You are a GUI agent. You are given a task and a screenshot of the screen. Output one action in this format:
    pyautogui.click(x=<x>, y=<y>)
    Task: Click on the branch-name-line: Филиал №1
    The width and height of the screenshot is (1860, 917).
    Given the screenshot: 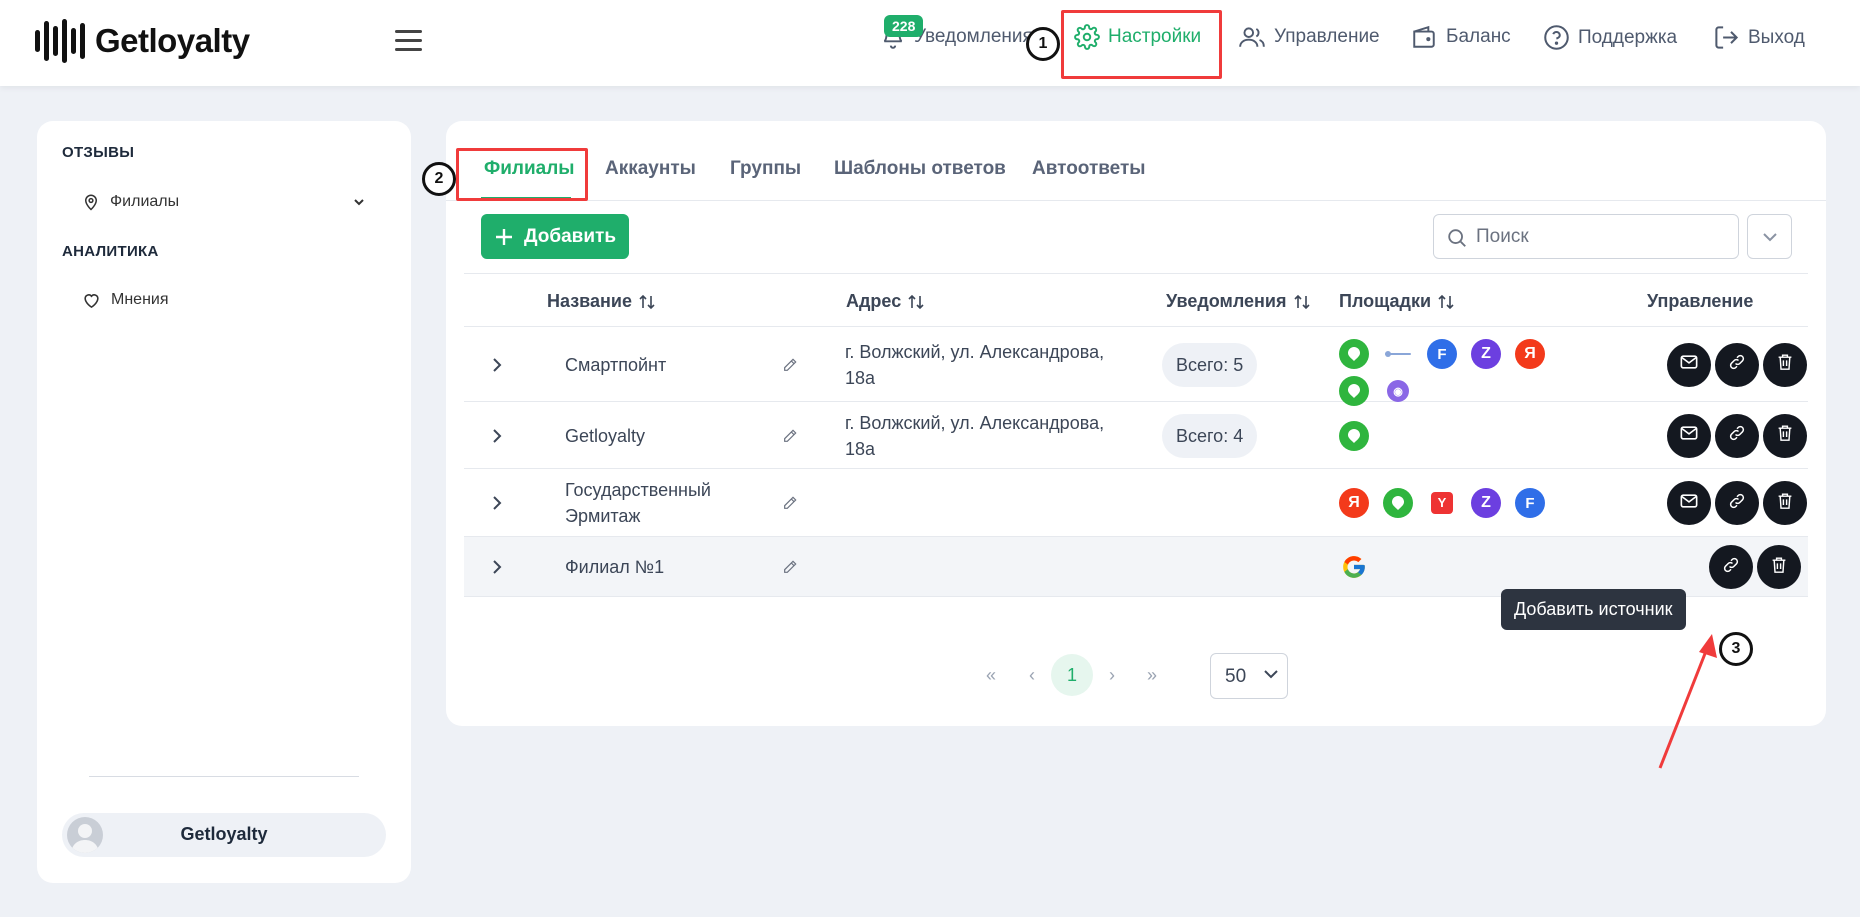 What is the action you would take?
    pyautogui.click(x=615, y=567)
    